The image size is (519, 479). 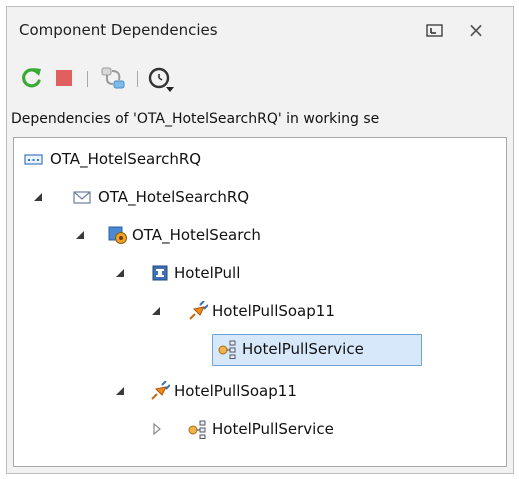 I want to click on toolbar-separator, so click(x=87, y=79).